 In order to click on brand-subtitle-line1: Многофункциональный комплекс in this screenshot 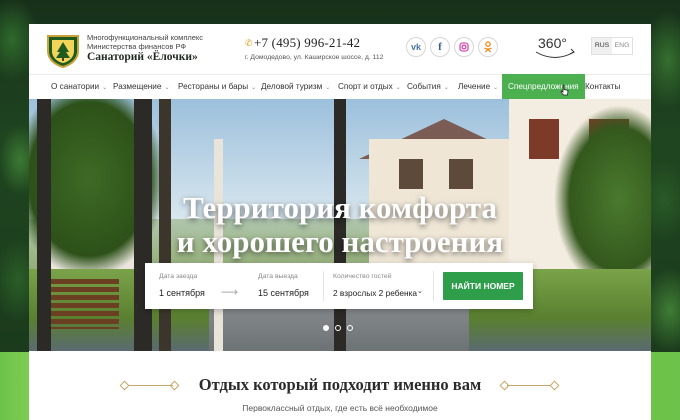, I will do `click(145, 37)`.